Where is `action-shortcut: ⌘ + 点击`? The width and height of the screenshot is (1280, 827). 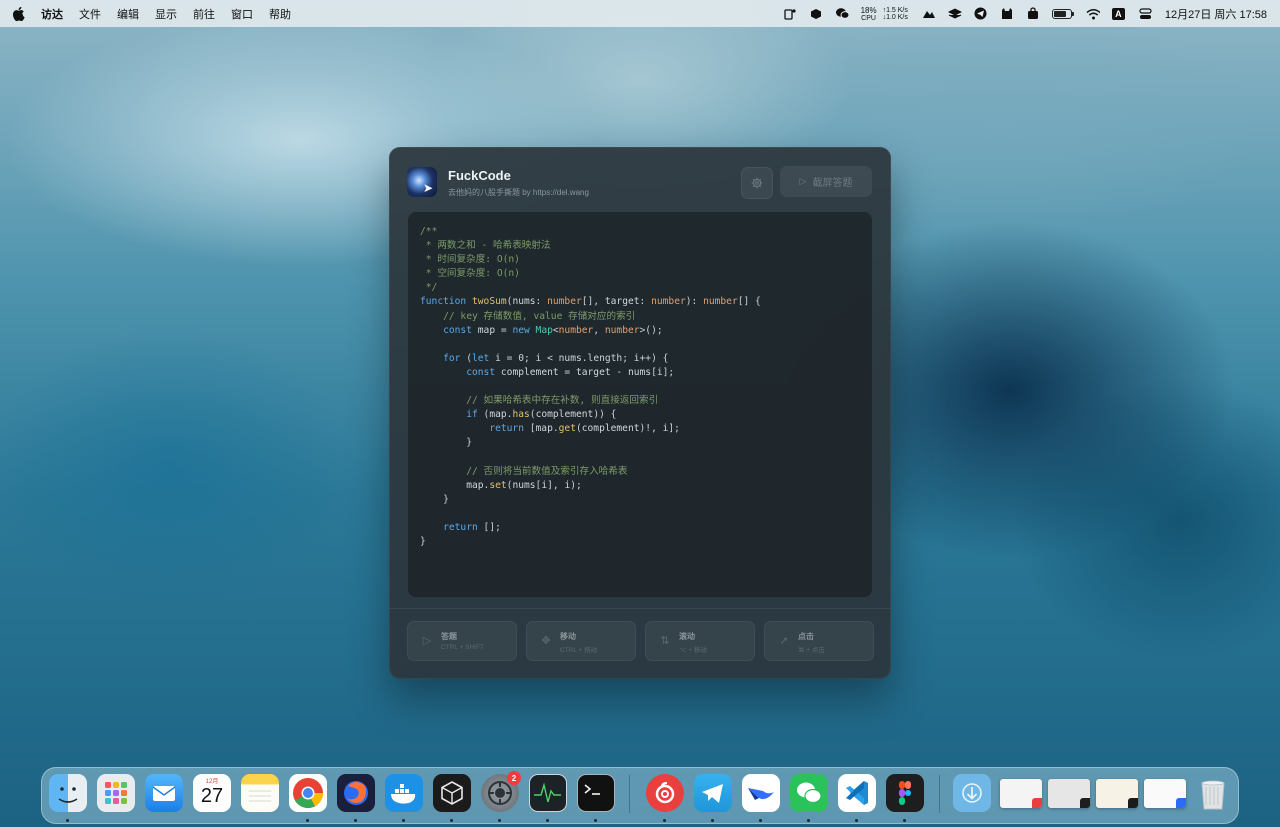
action-shortcut: ⌘ + 点击 is located at coordinates (811, 650).